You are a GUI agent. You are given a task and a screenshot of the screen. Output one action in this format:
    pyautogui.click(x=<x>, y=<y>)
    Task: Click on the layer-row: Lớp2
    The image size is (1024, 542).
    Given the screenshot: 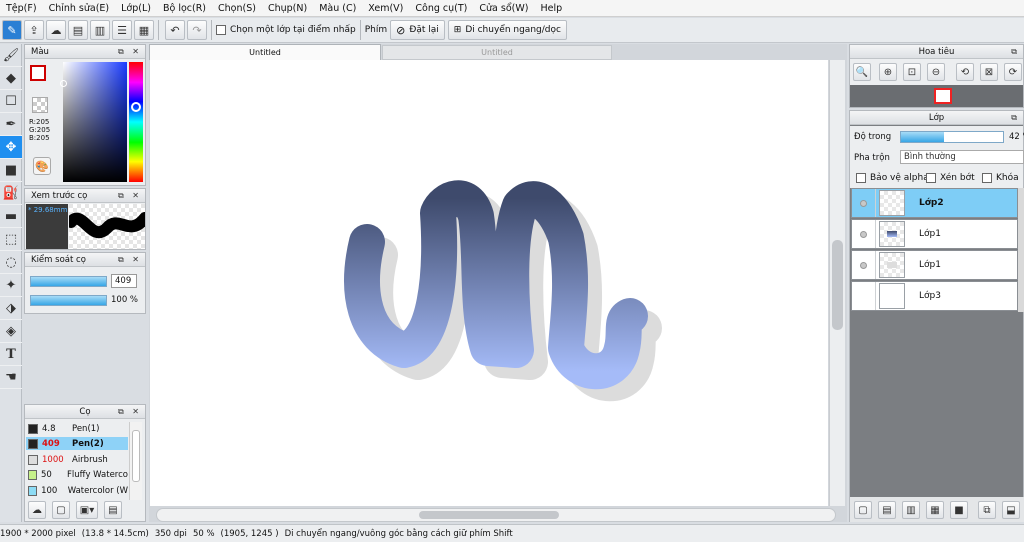 What is the action you would take?
    pyautogui.click(x=934, y=203)
    